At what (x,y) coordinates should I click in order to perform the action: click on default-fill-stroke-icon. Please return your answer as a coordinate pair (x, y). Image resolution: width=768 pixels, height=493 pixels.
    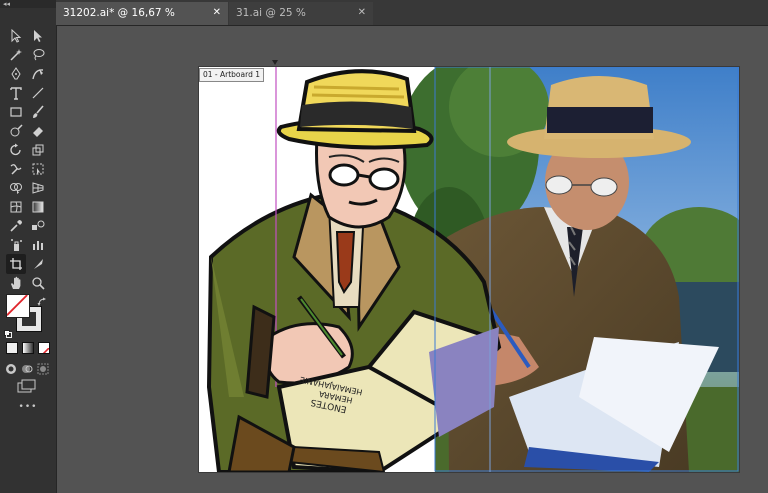
    Looking at the image, I should click on (8, 330).